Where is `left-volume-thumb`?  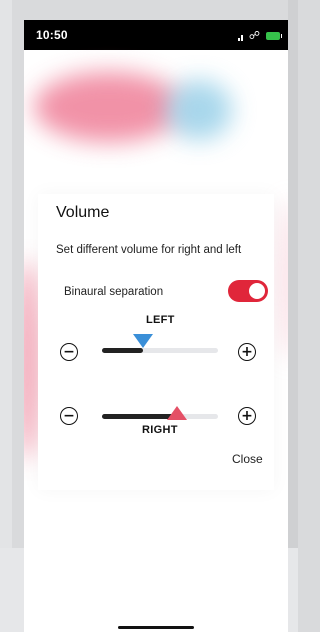 left-volume-thumb is located at coordinates (142, 341).